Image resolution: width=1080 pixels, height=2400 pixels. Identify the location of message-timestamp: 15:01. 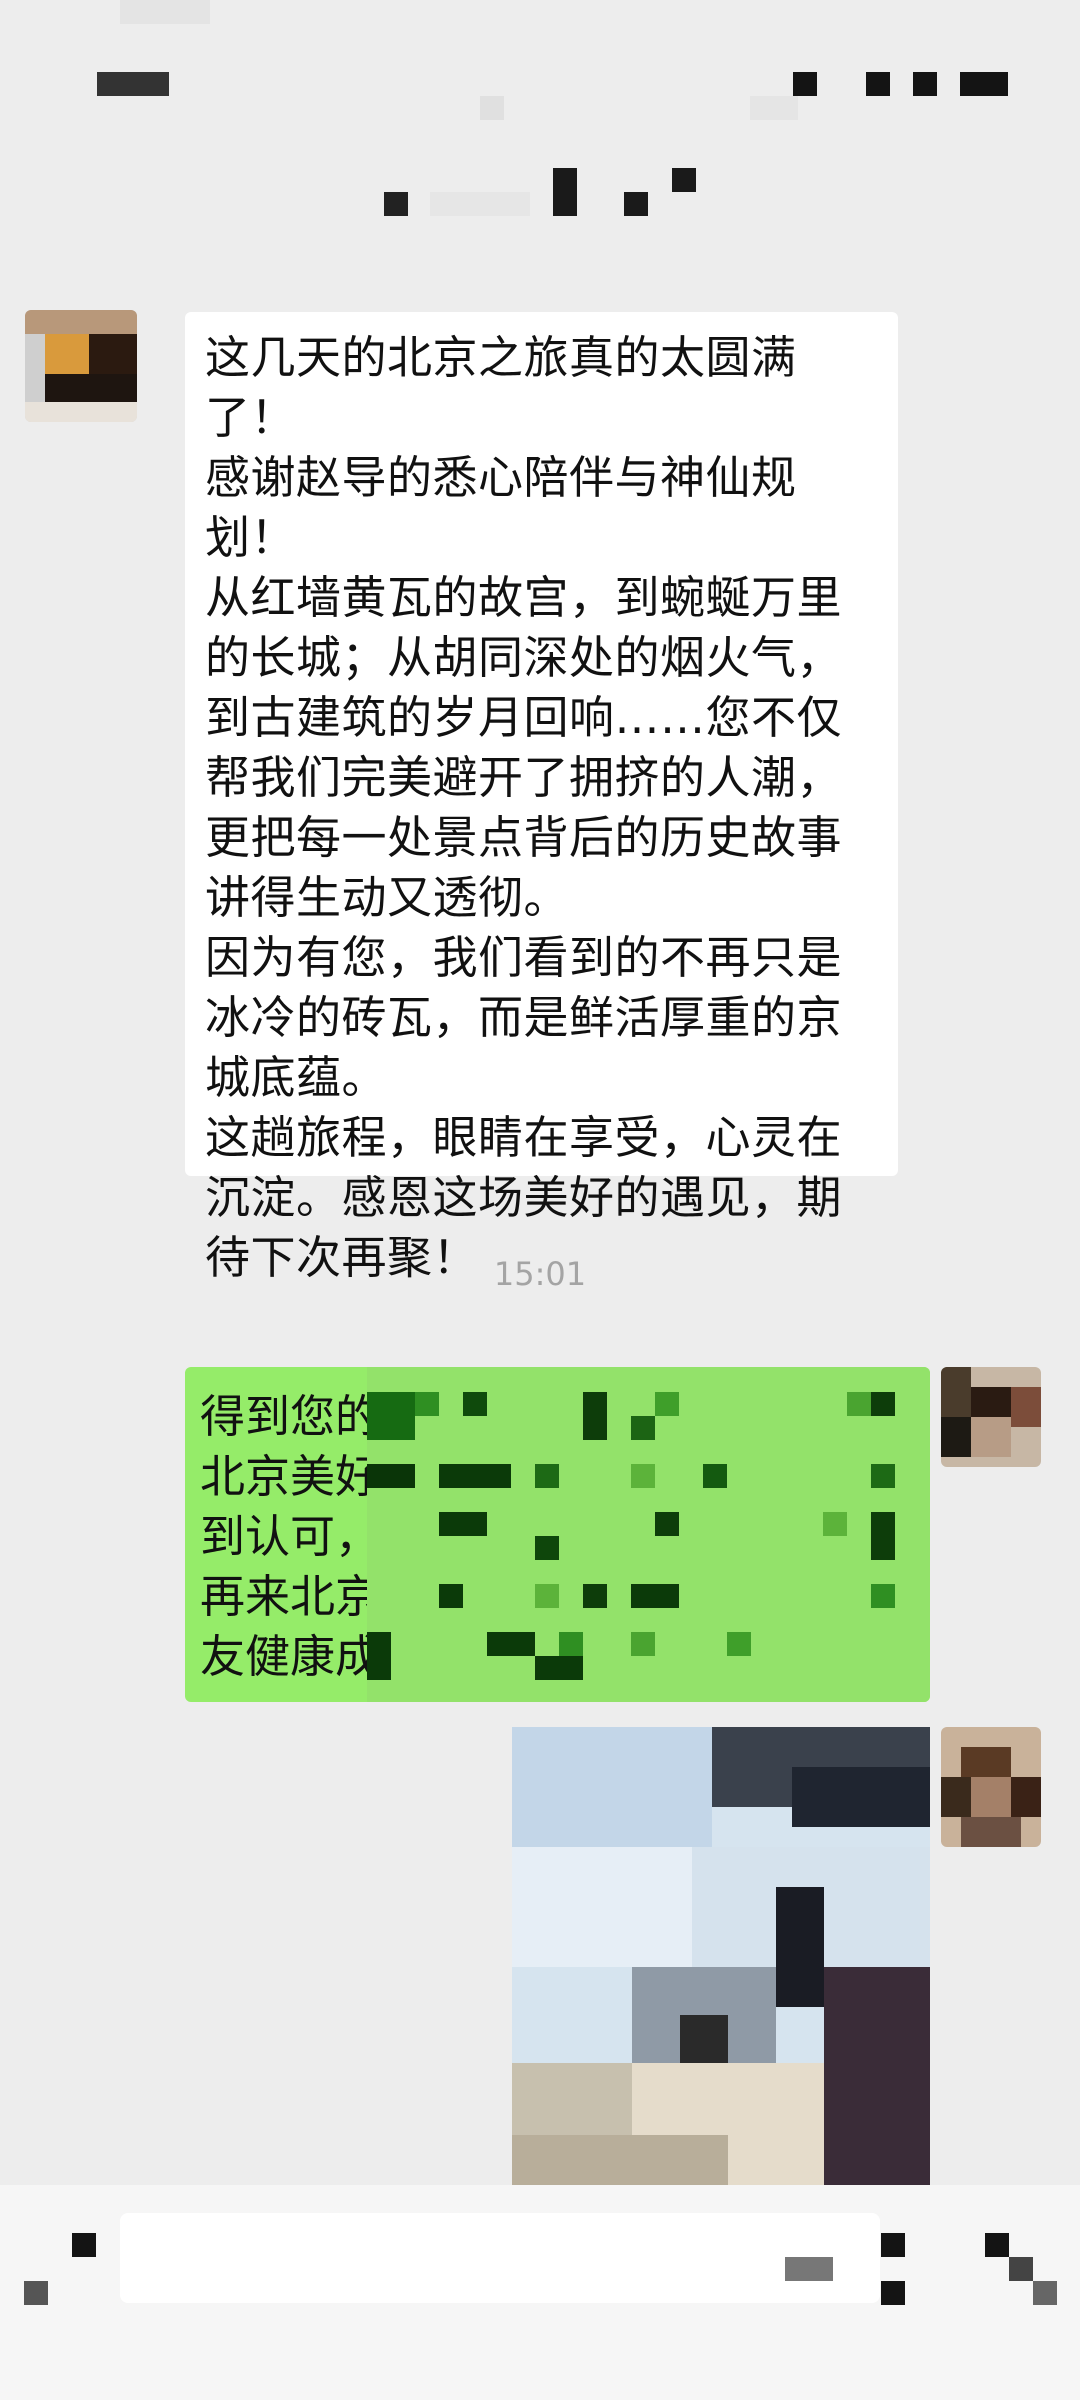
(540, 1274).